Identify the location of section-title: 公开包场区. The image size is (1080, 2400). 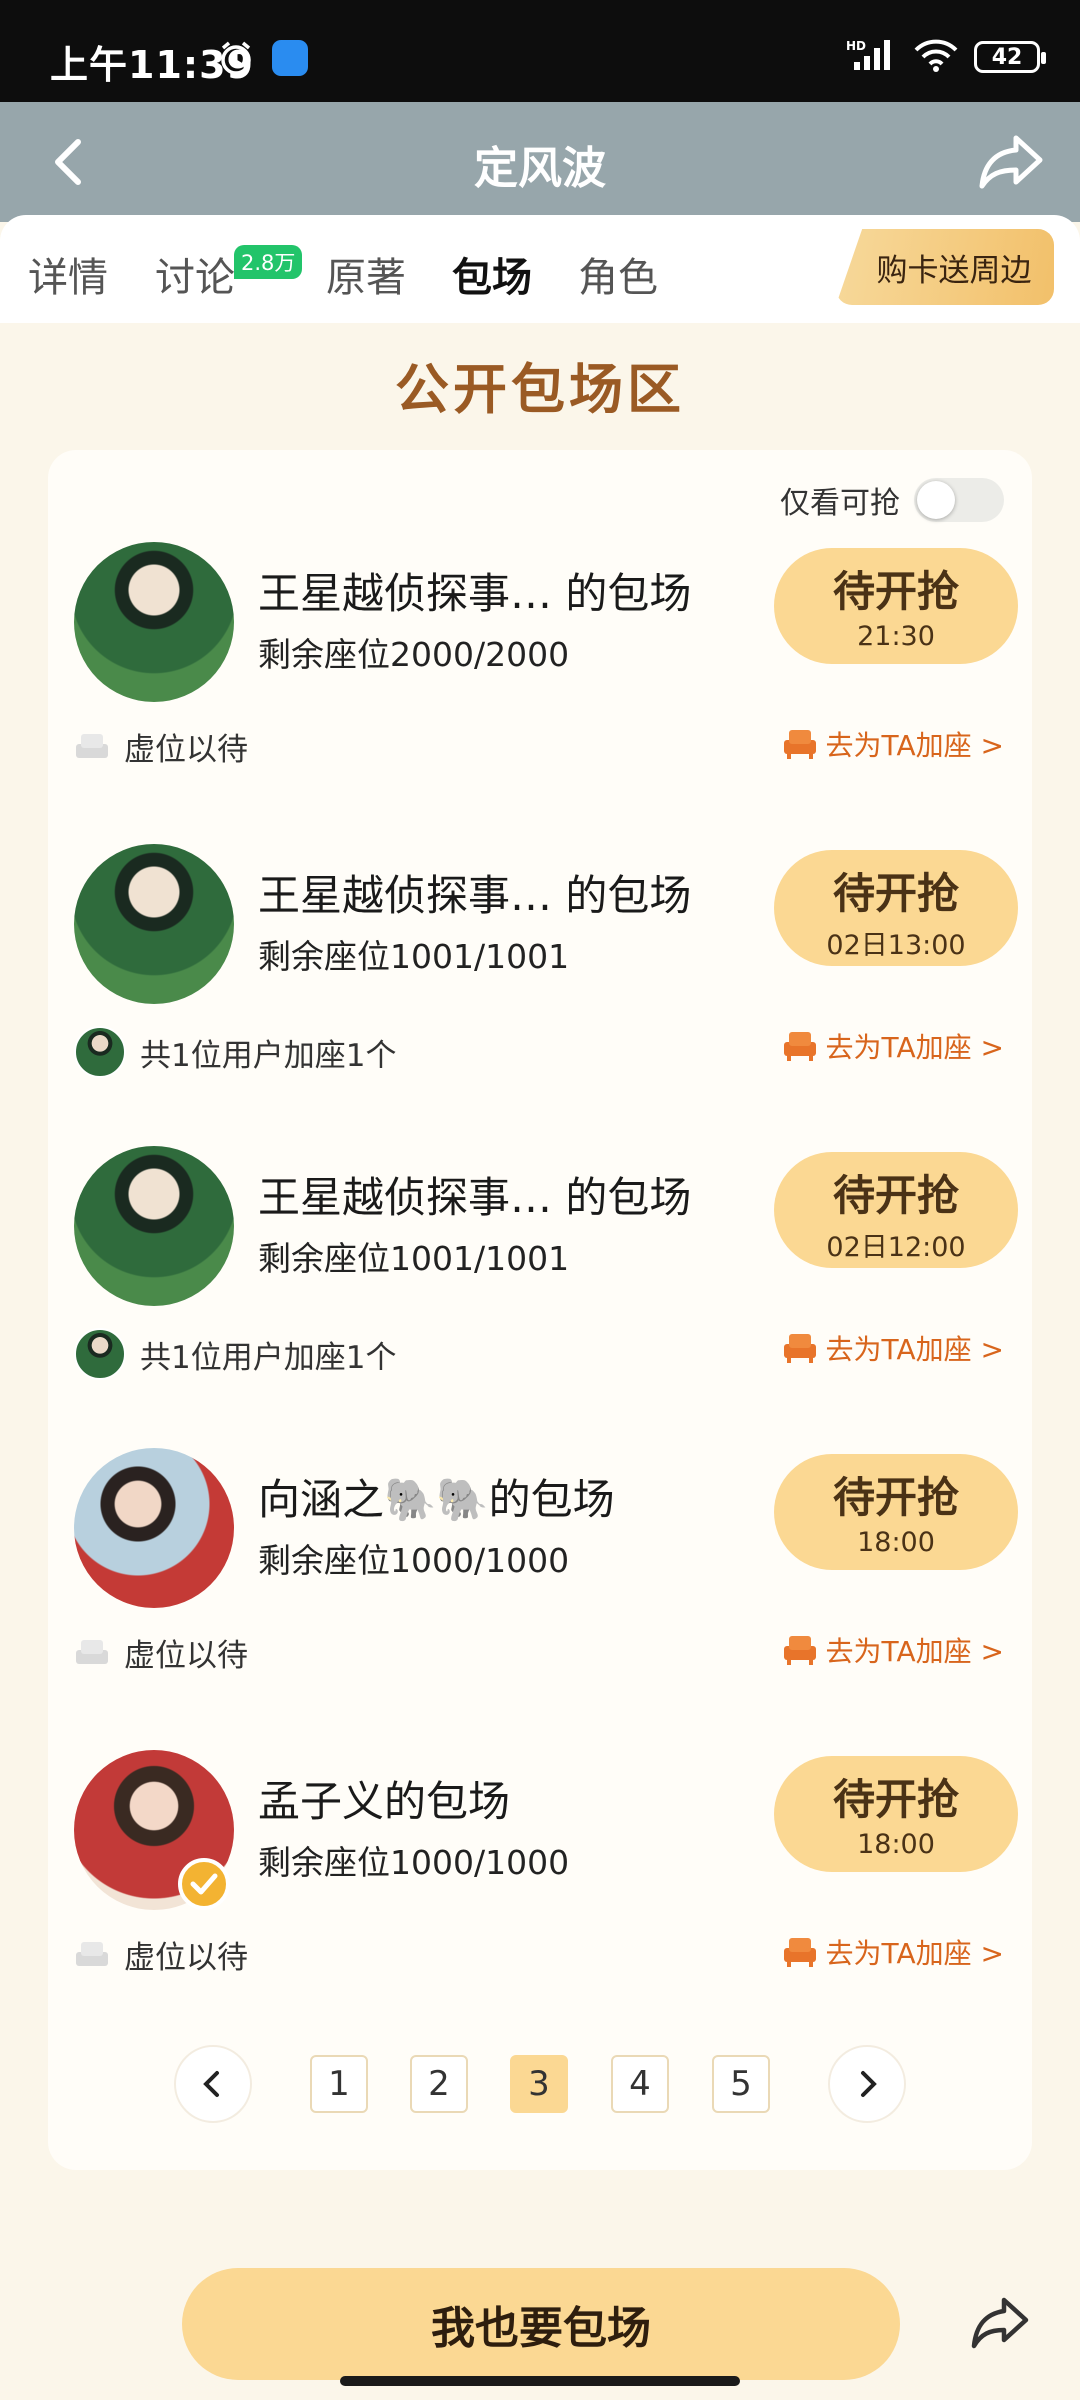
(540, 389).